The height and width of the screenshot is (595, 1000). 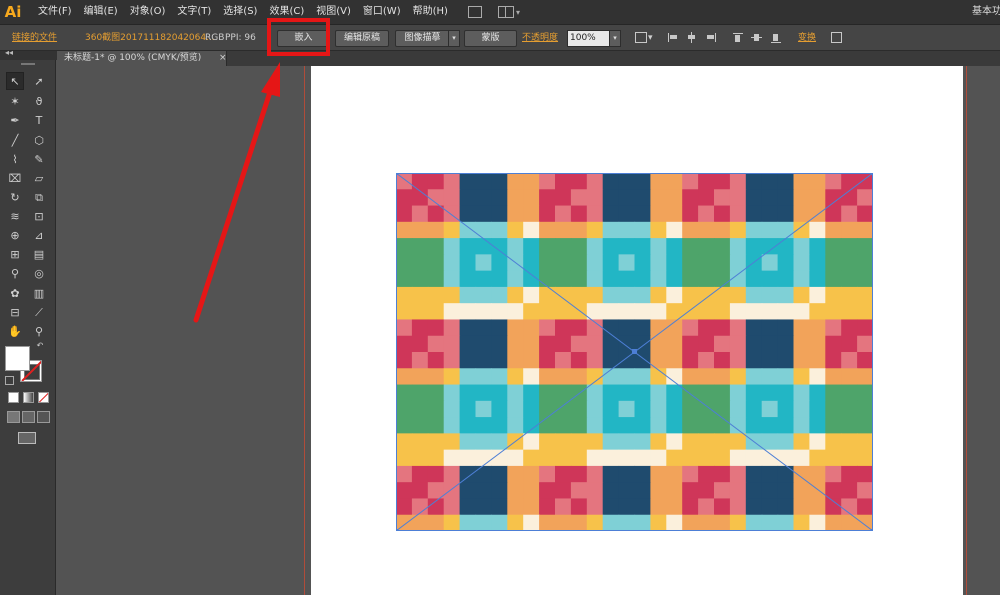 What do you see at coordinates (148, 12) in the screenshot?
I see `menu-object: 对象(O)` at bounding box center [148, 12].